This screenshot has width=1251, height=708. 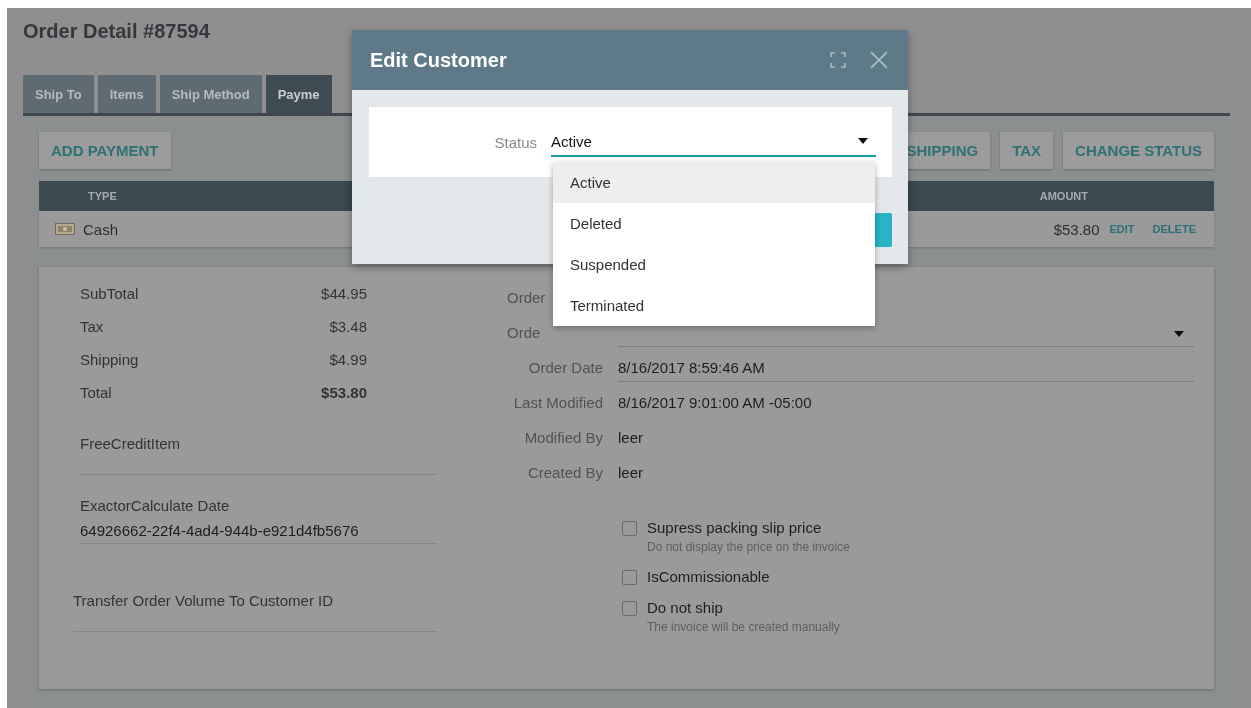 What do you see at coordinates (210, 94) in the screenshot?
I see `tab: Ship Method` at bounding box center [210, 94].